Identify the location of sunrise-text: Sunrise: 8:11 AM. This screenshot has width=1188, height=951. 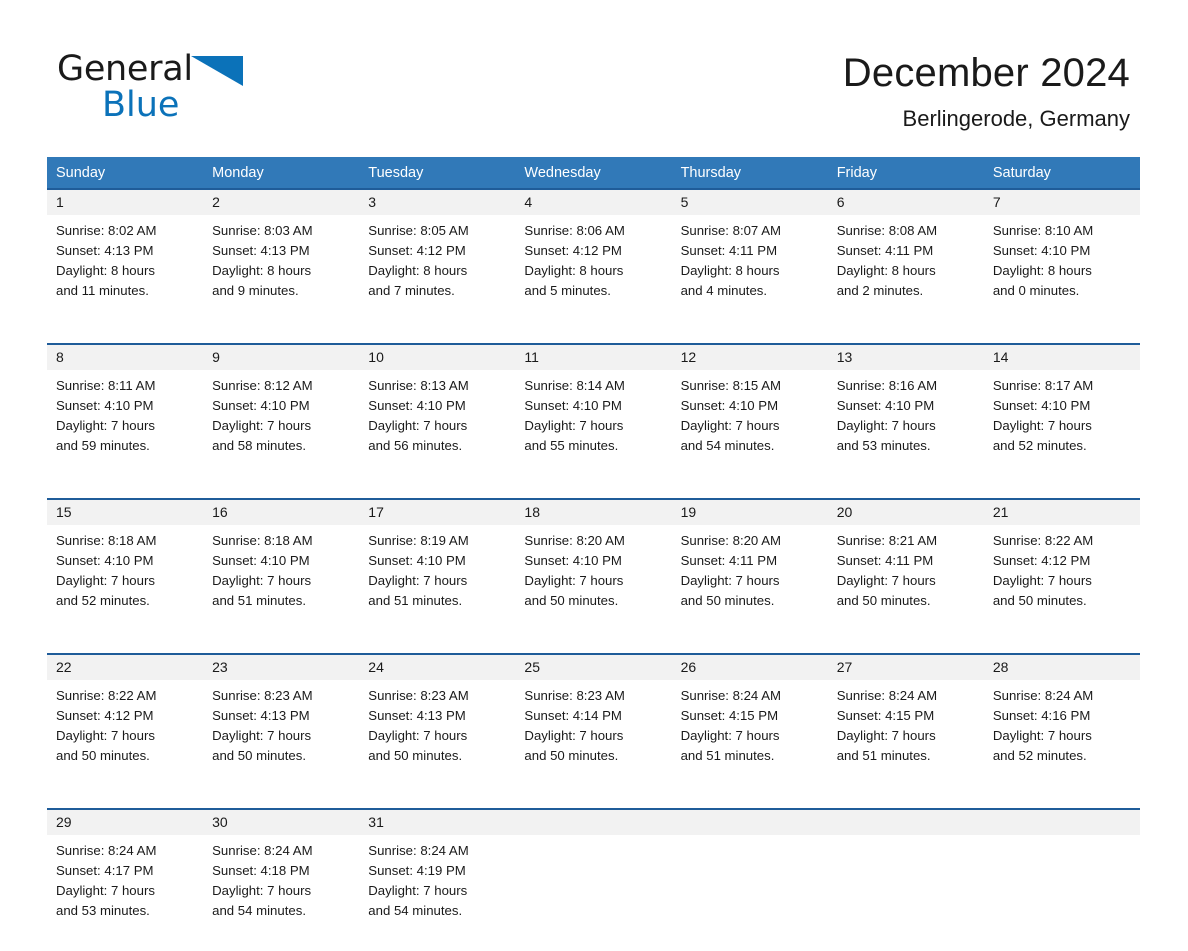
(106, 385).